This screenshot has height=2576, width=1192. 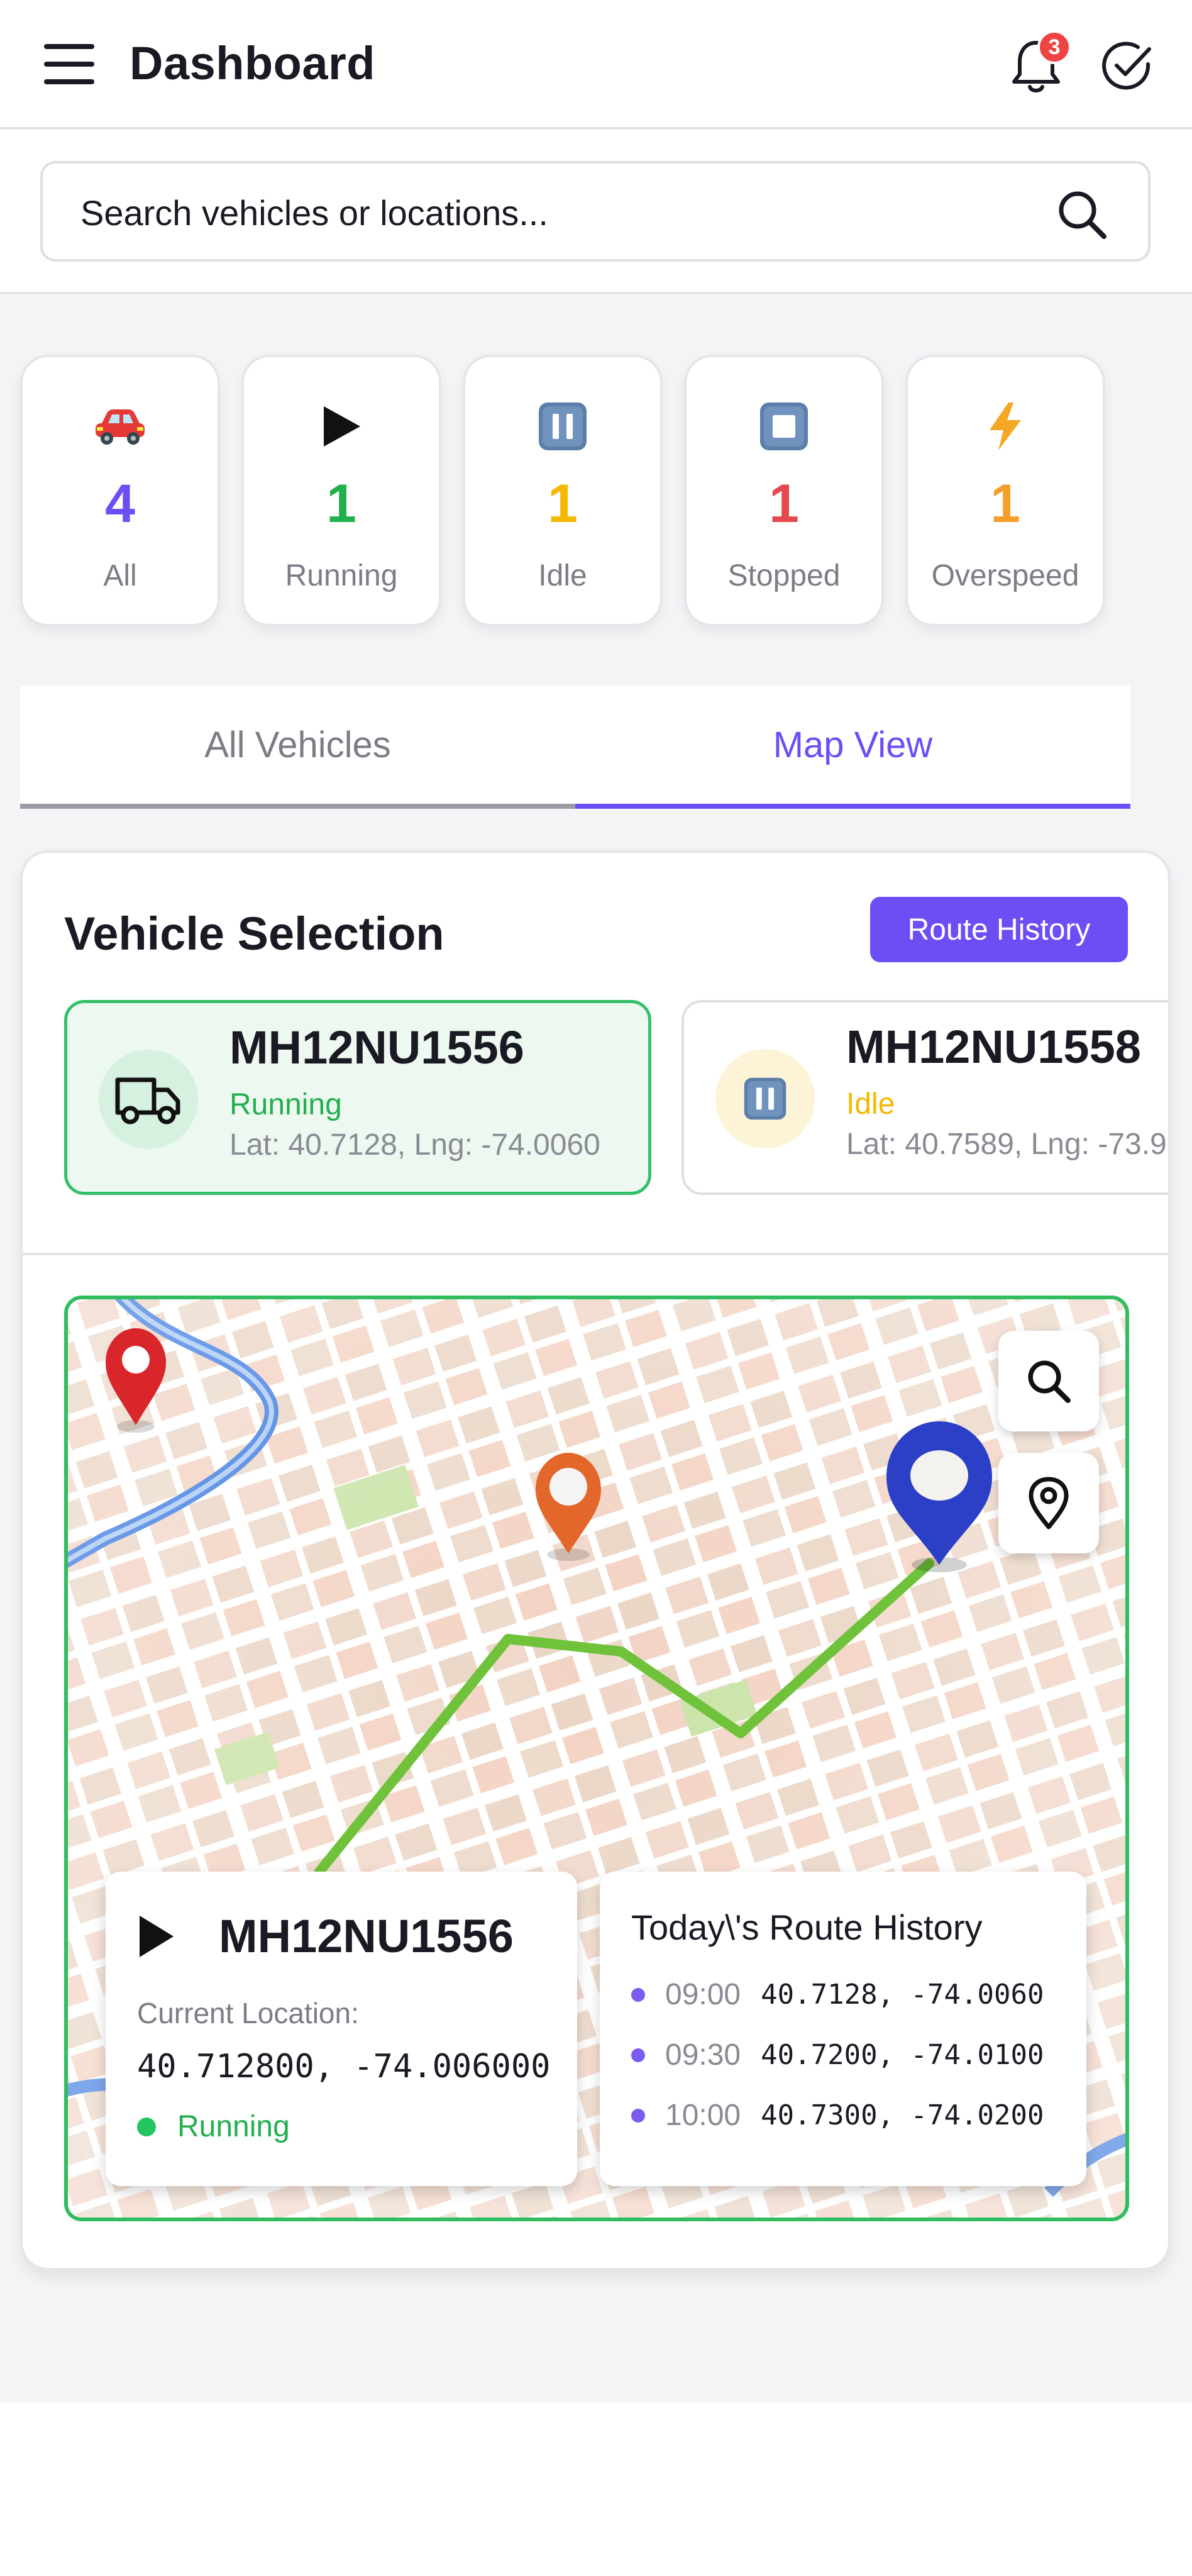 I want to click on tab-all-vehicles: All Vehicles, so click(x=297, y=747).